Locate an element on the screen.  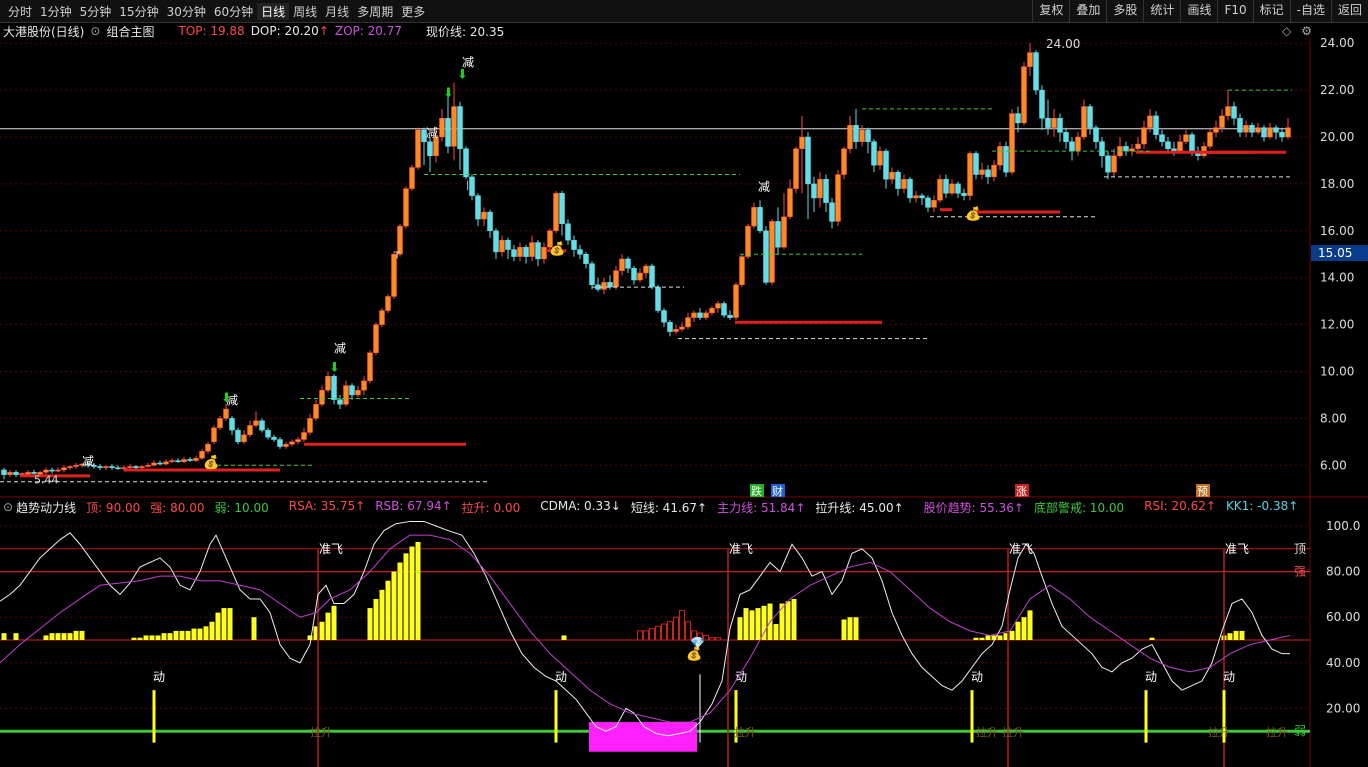
dop-value: DOP: 20.20 is located at coordinates (284, 31).